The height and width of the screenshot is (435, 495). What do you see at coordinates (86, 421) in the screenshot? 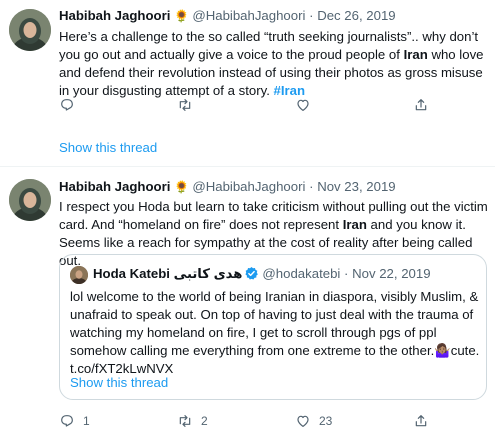
I see `reply-count: 1` at bounding box center [86, 421].